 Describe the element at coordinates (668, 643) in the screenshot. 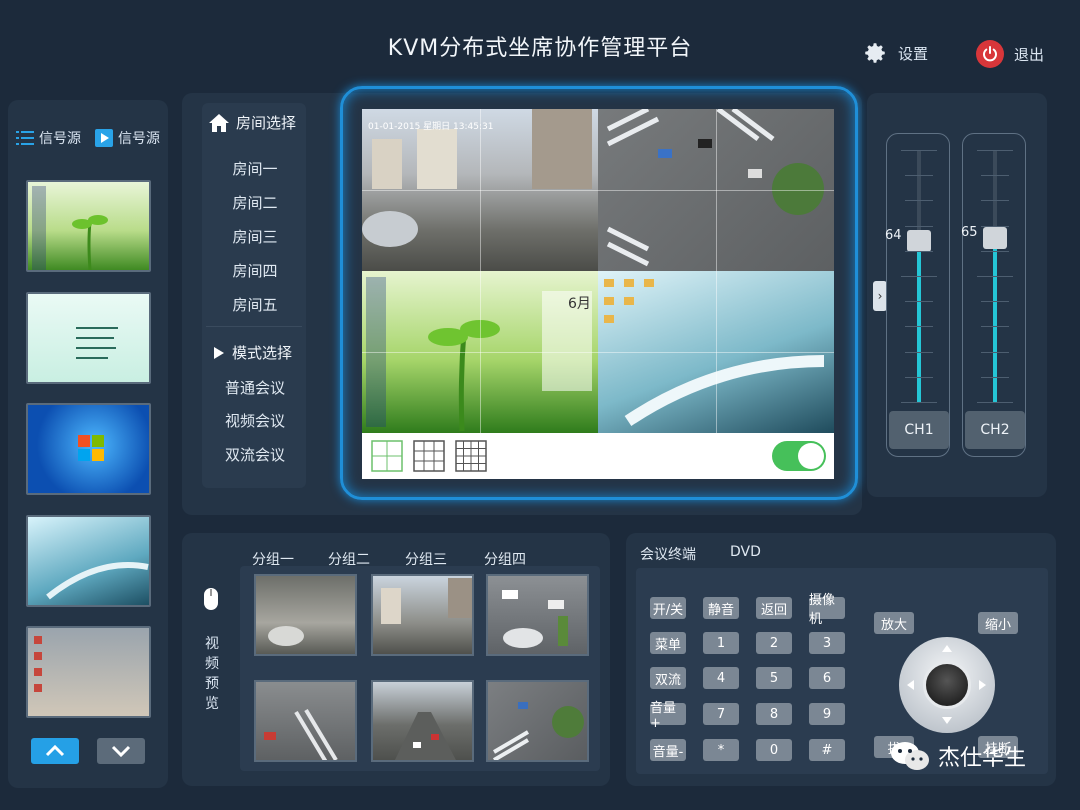

I see `keypad-button: 菜单` at that location.